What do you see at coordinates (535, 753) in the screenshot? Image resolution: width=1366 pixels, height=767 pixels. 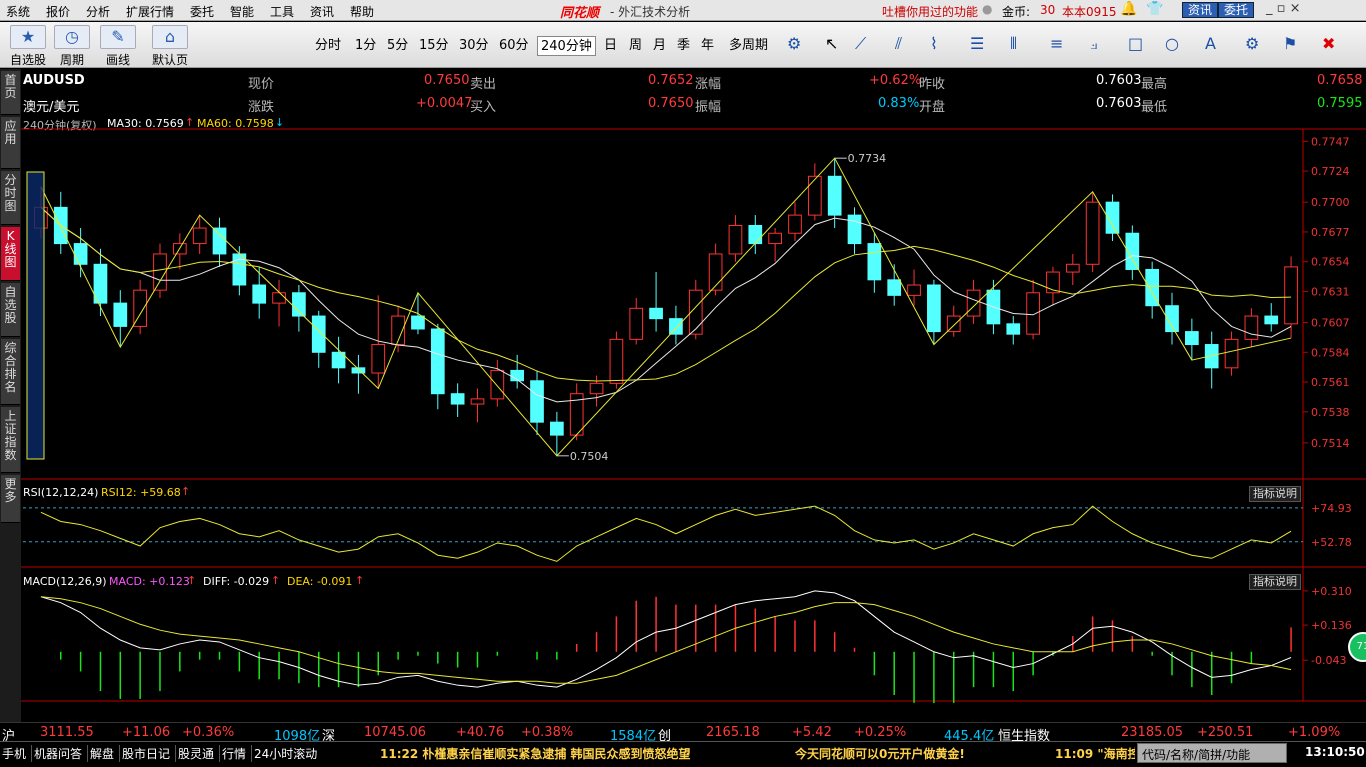 I see `news-ticker: 11:22 朴槿惠亲信崔顺实紧急逮捕 韩国民众感到愤怒绝望` at bounding box center [535, 753].